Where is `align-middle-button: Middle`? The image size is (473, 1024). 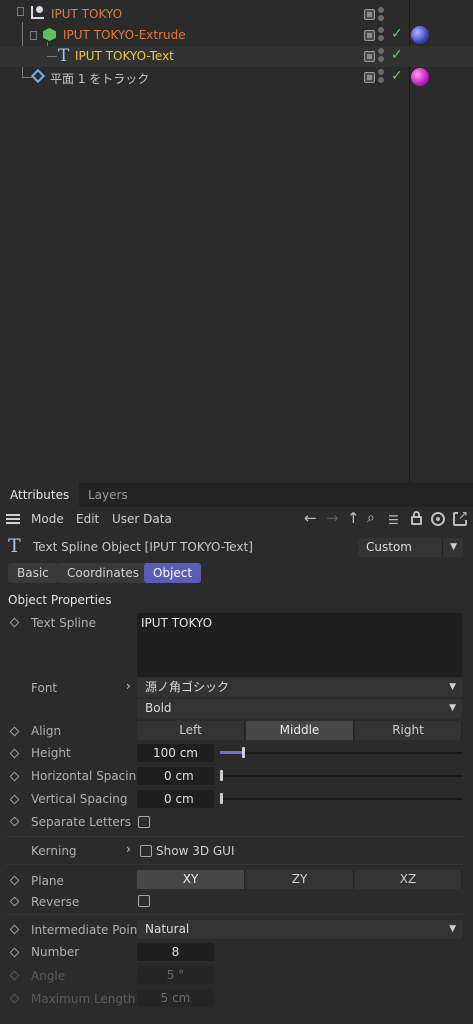
align-middle-button: Middle is located at coordinates (300, 730).